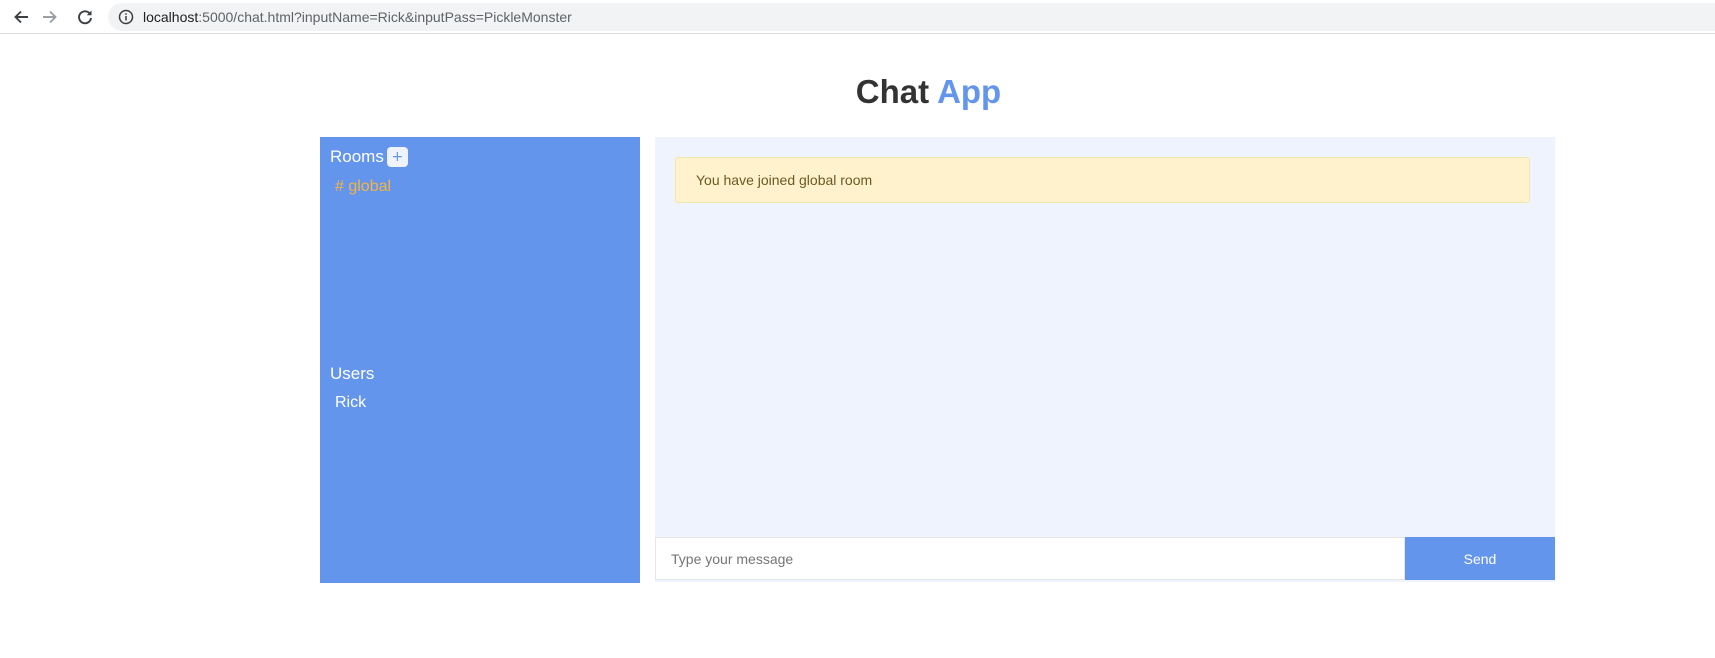 The width and height of the screenshot is (1715, 658). I want to click on message-composer: Send, so click(1105, 558).